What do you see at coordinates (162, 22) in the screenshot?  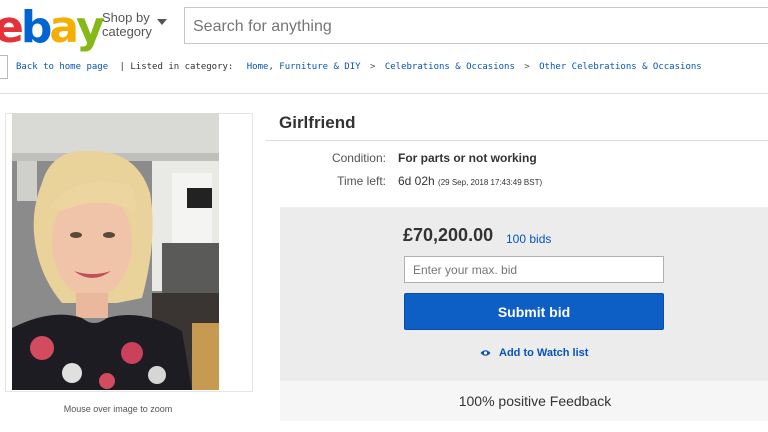 I see `chevron-down-icon` at bounding box center [162, 22].